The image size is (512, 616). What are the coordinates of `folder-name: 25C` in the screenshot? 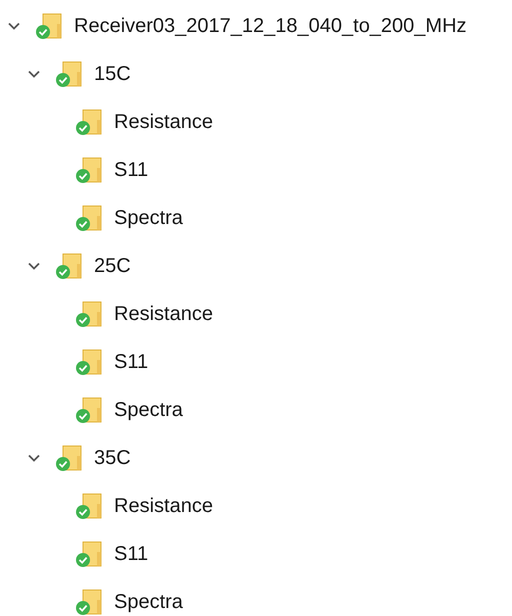 It's located at (112, 266).